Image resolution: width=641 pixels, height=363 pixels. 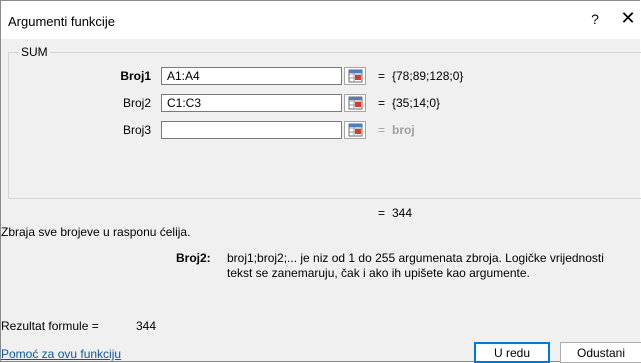 I want to click on arg-input-broj1, so click(x=251, y=76).